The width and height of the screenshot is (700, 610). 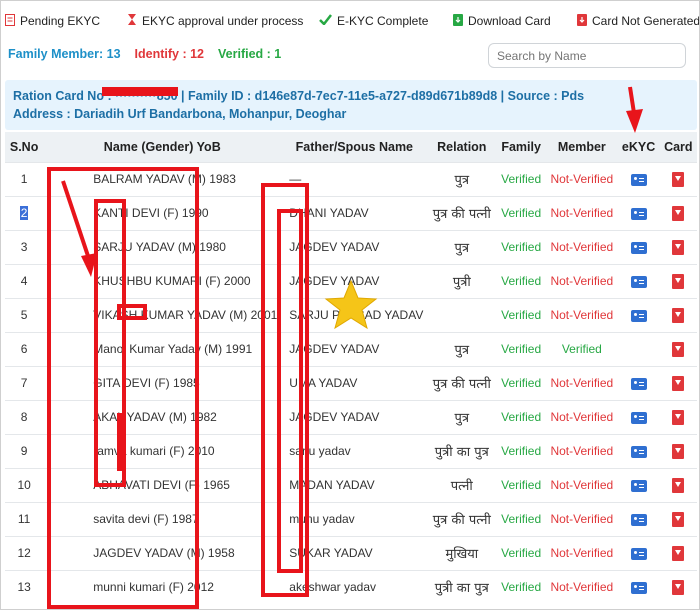 I want to click on row-father-spouse: —, so click(x=354, y=178).